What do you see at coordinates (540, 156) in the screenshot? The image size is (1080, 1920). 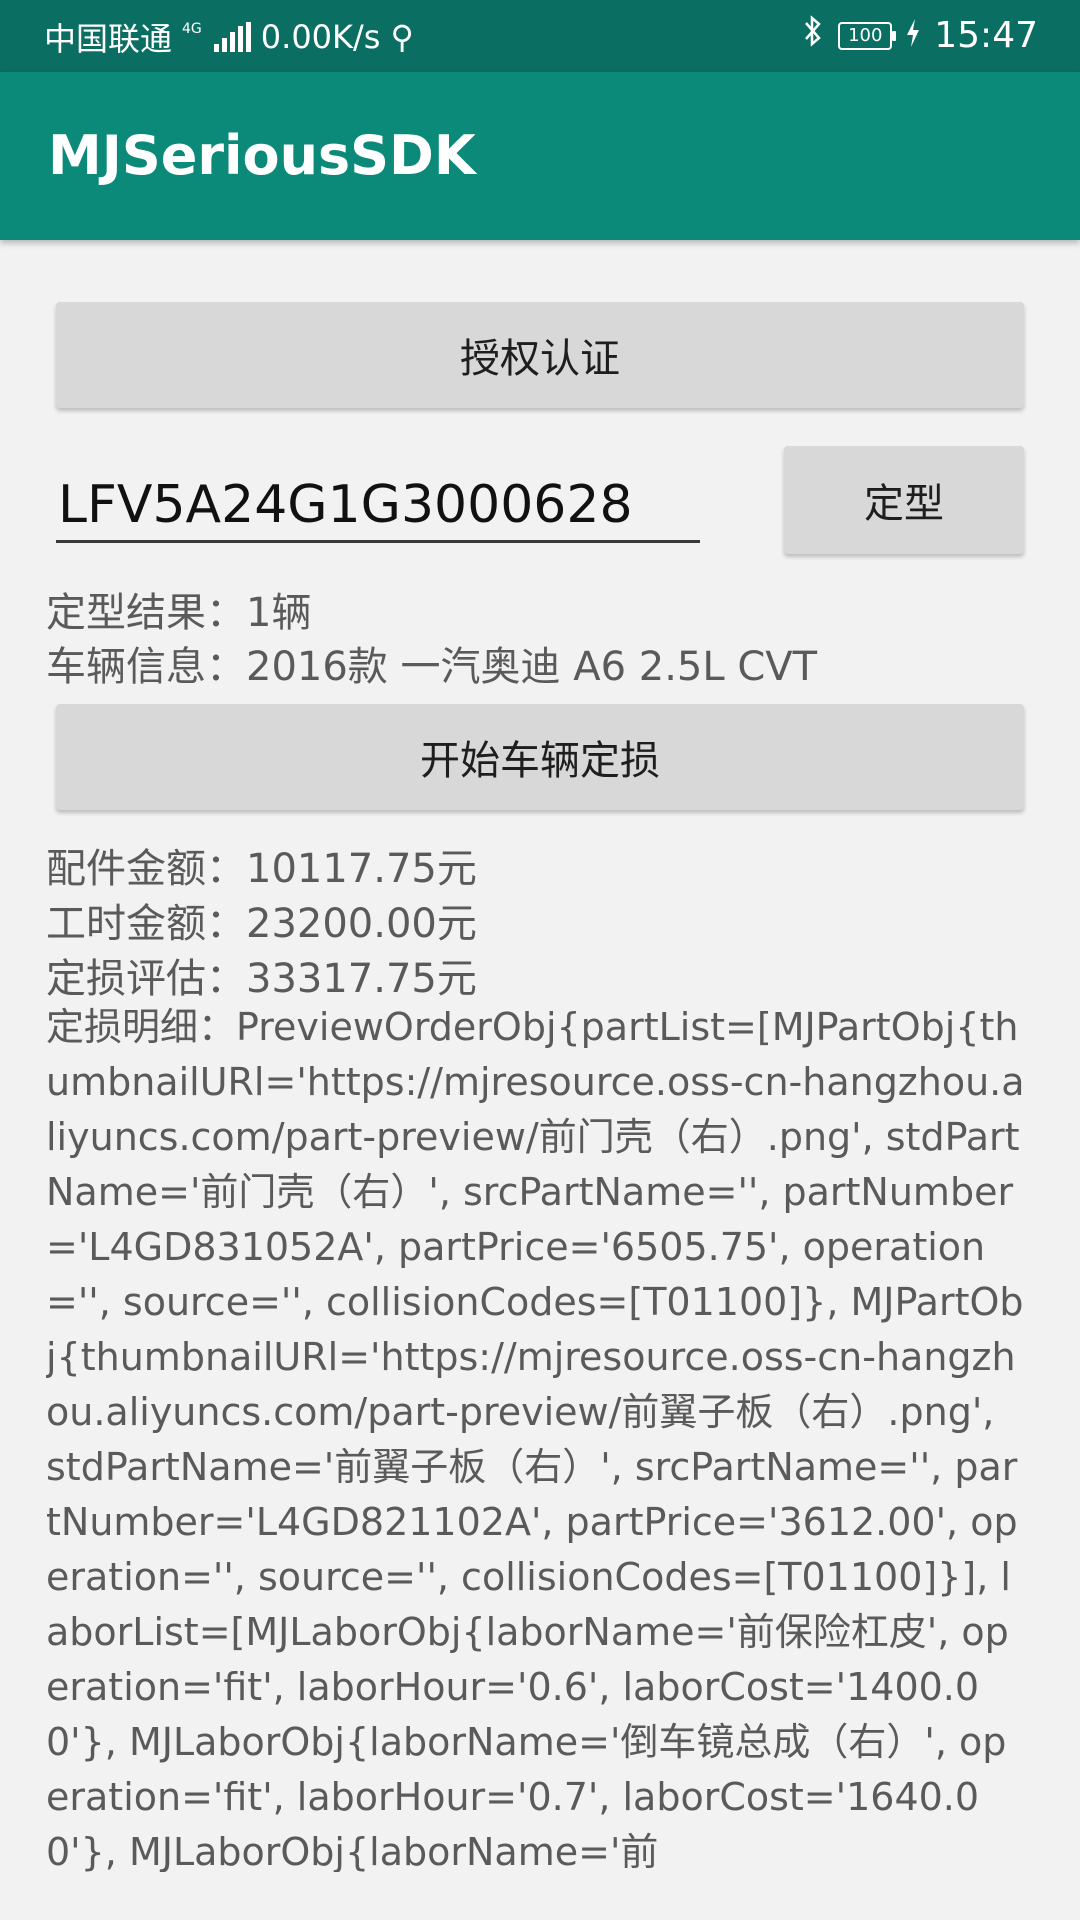 I see `app-bar: MJSeriousSDK` at bounding box center [540, 156].